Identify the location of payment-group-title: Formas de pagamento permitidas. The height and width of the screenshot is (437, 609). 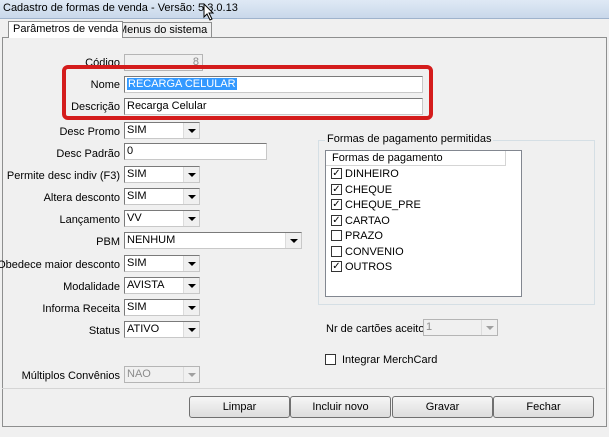
(409, 139).